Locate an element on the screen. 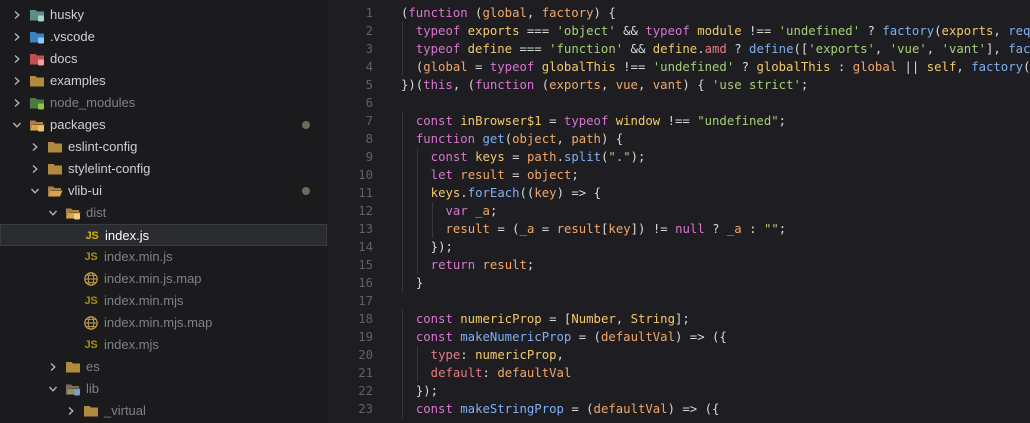  tree-folder: es is located at coordinates (163, 367).